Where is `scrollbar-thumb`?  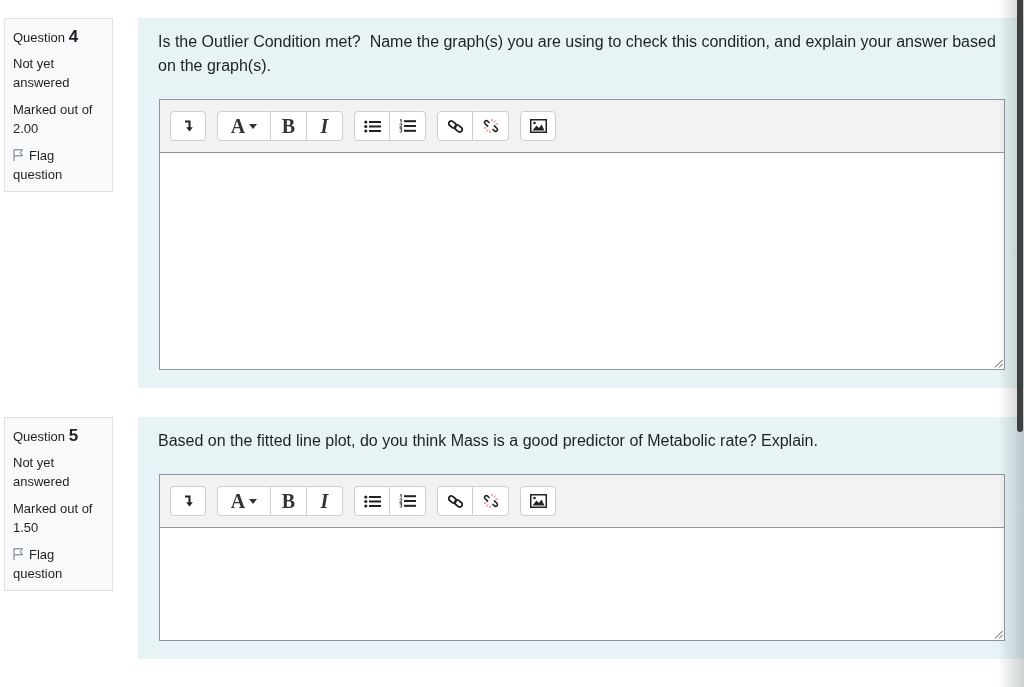
scrollbar-thumb is located at coordinates (1020, 216).